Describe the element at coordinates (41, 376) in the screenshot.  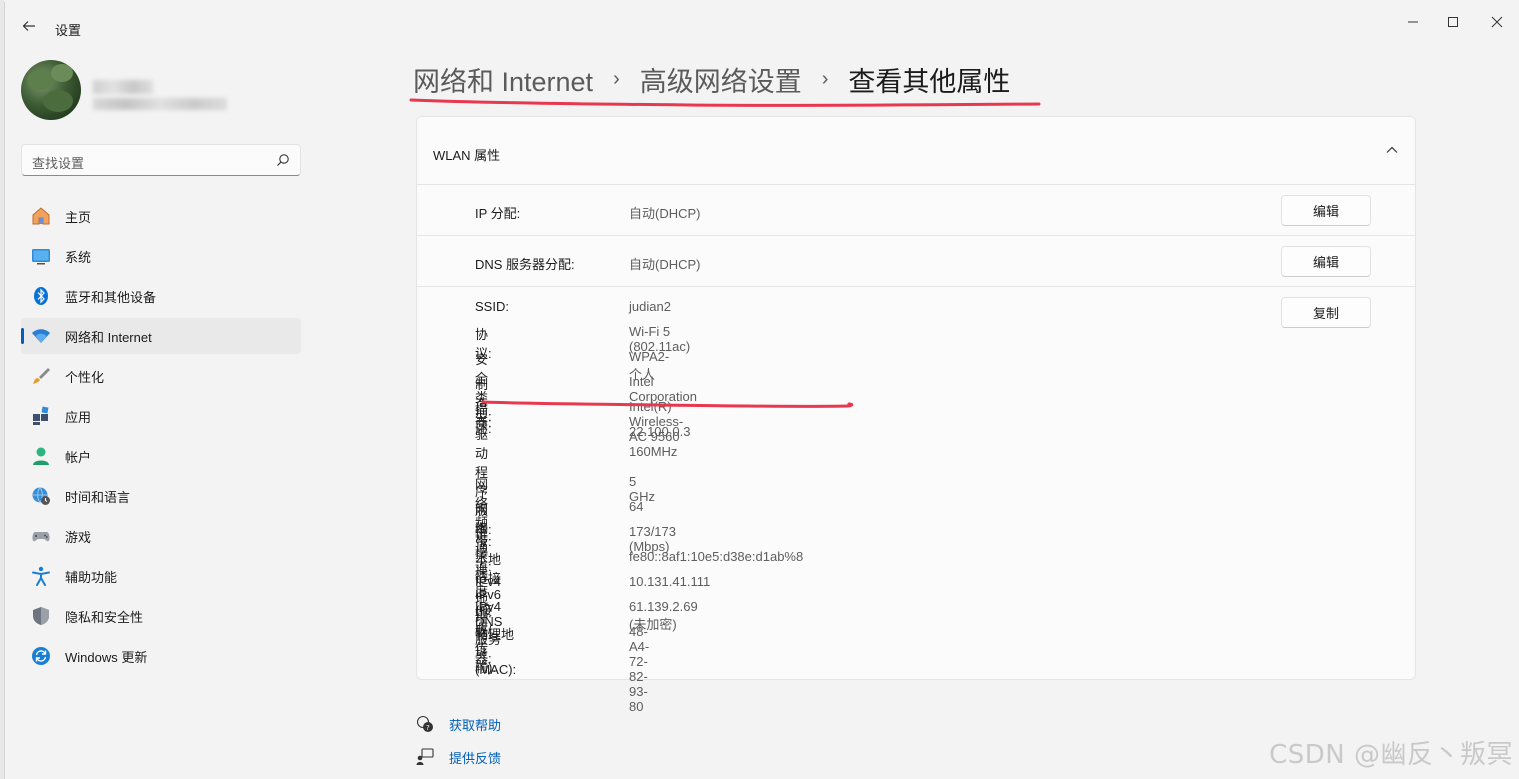
I see `brush-icon` at that location.